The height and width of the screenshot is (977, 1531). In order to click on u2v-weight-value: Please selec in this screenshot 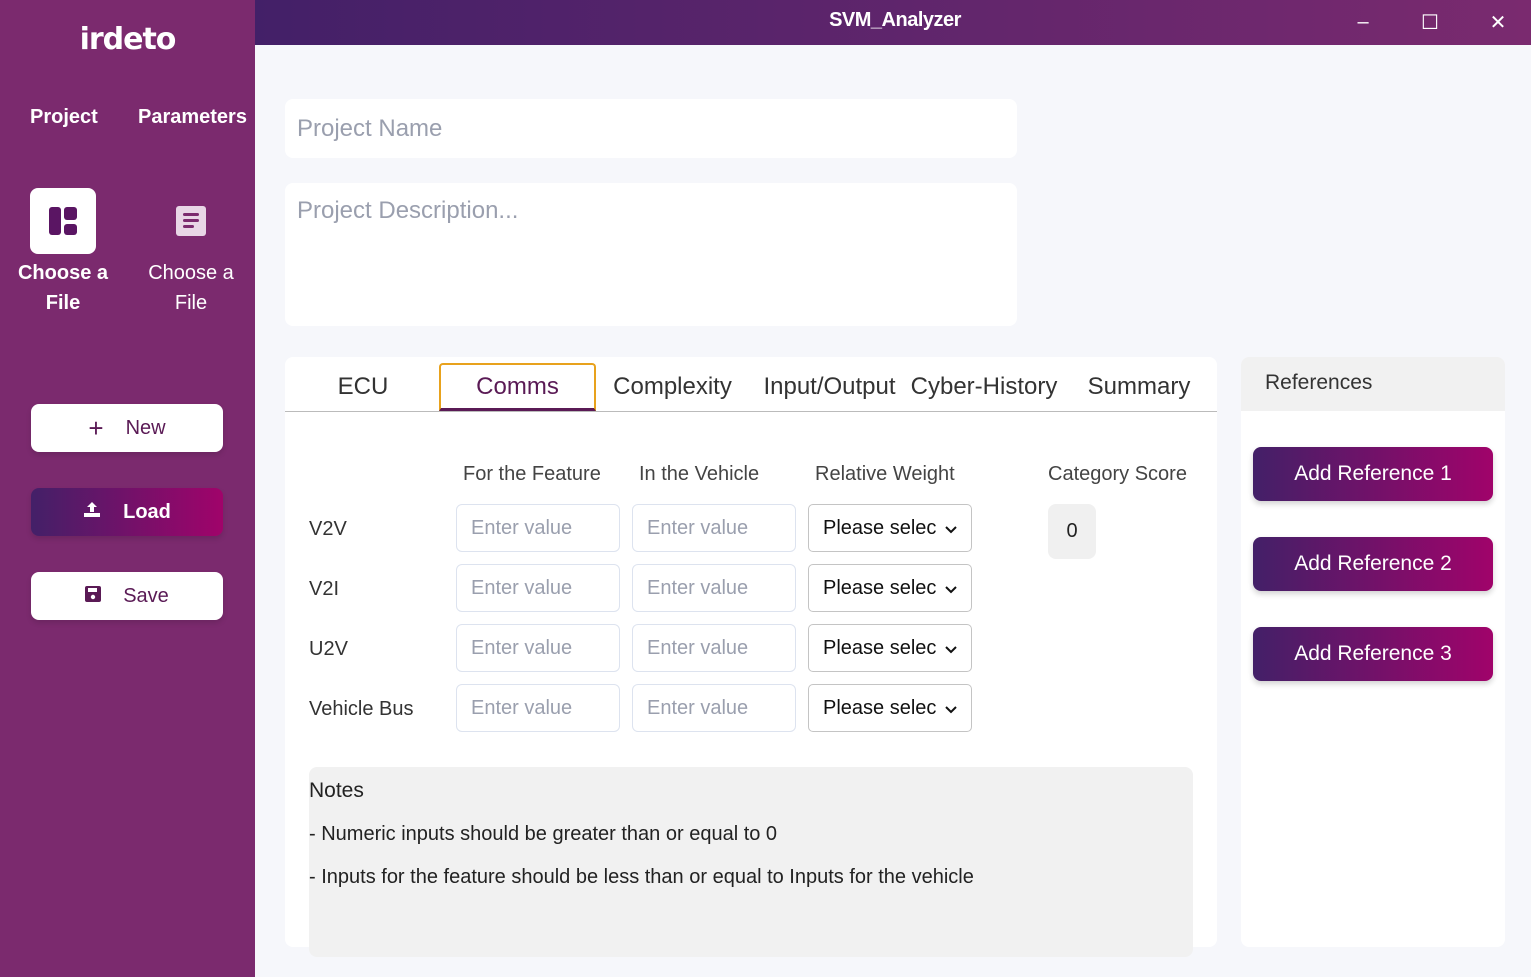, I will do `click(880, 647)`.